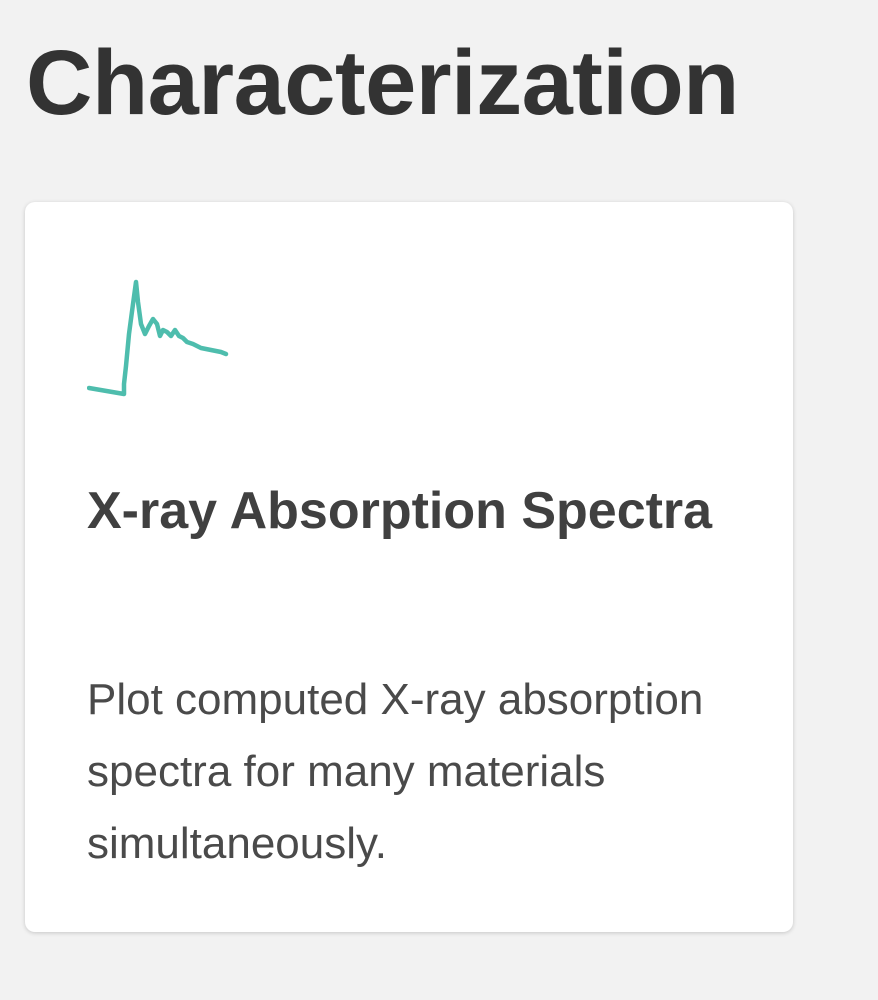 The width and height of the screenshot is (878, 1000). I want to click on spectrum-line, so click(158, 338).